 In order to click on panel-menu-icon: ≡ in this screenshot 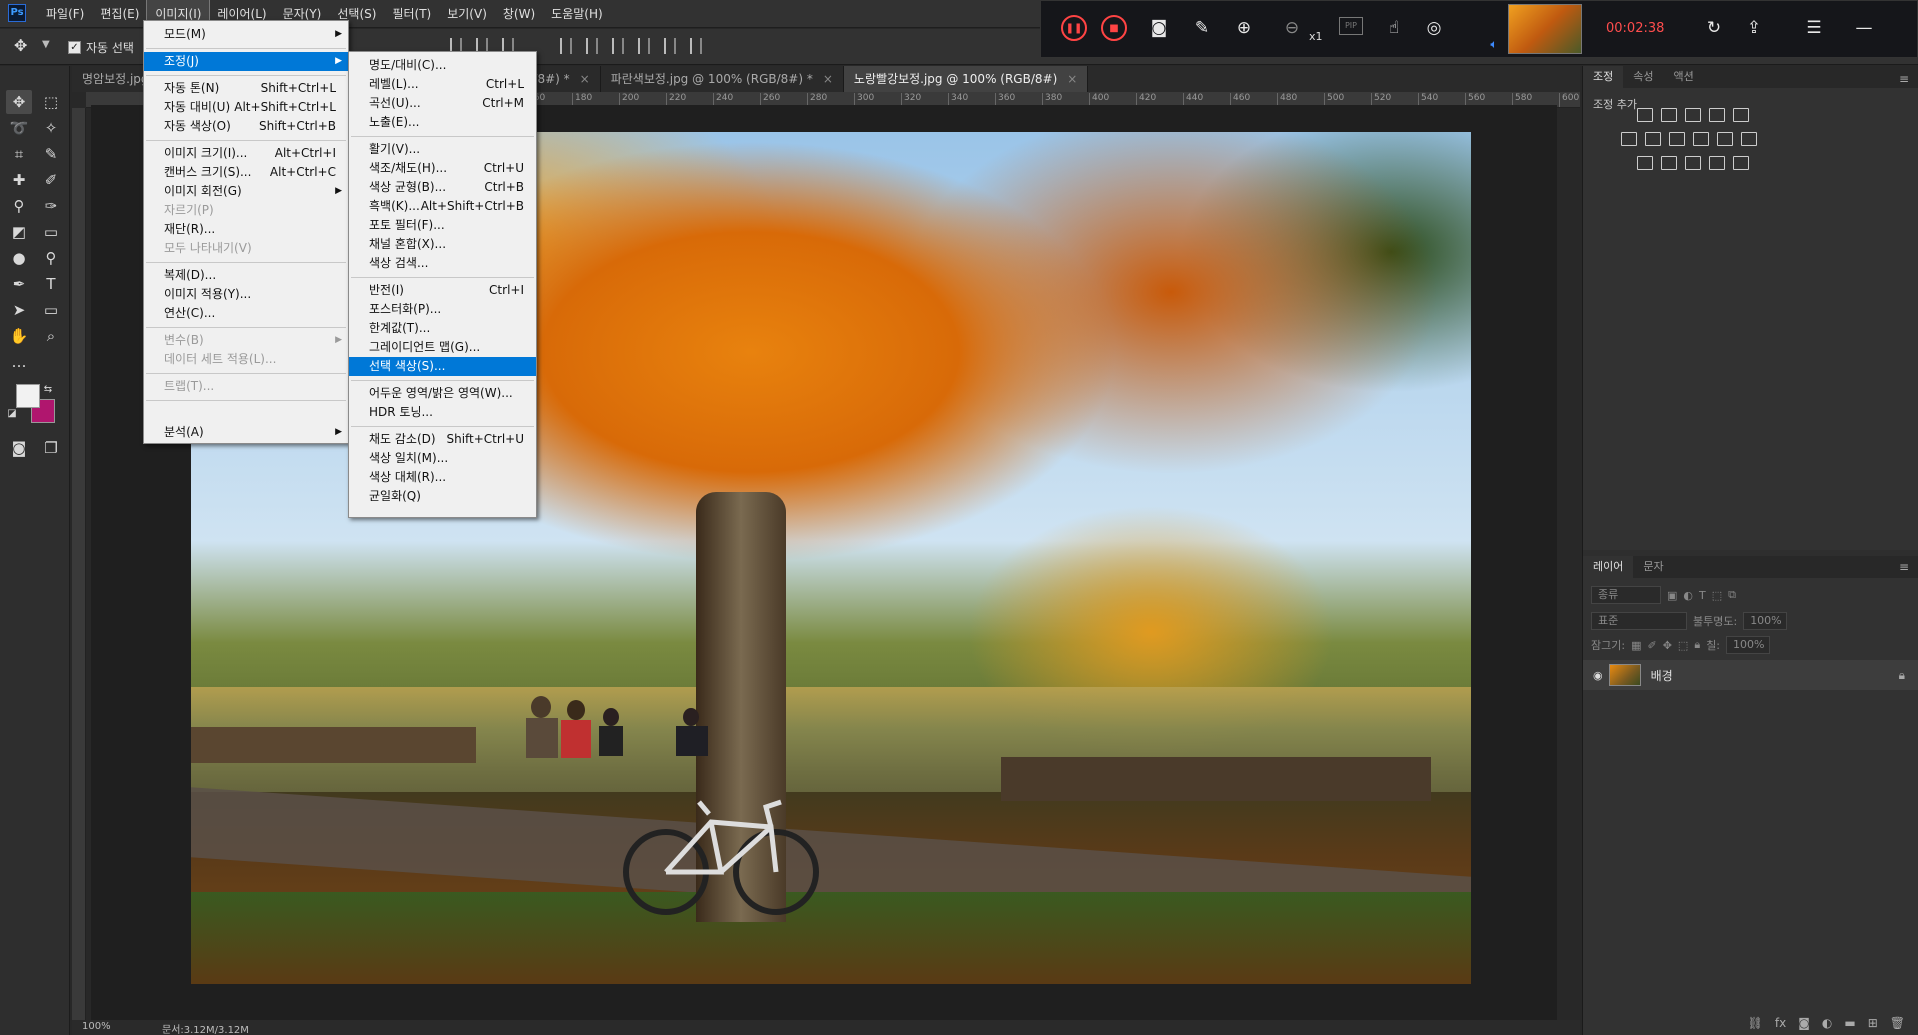, I will do `click(1904, 79)`.